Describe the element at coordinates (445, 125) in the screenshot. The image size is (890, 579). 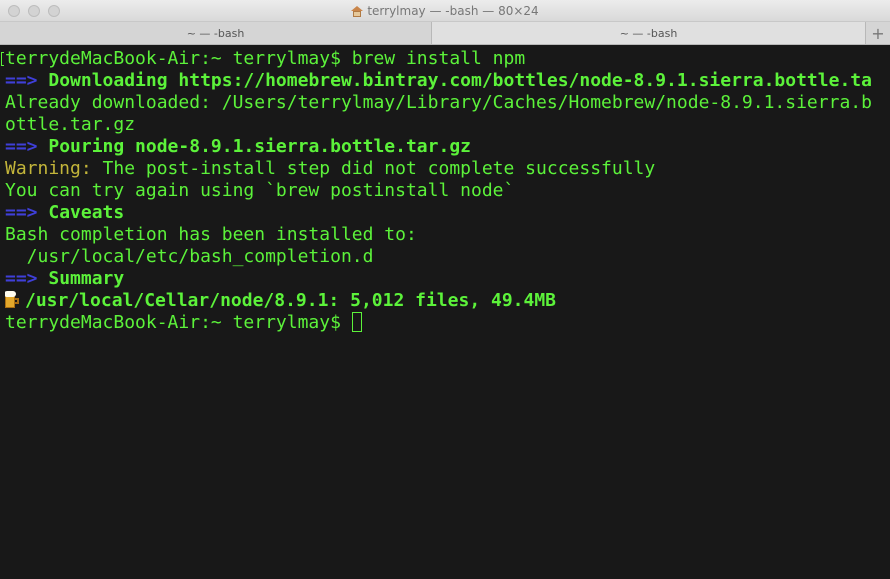
I see `terminal-line: ottle.tar.gz` at that location.